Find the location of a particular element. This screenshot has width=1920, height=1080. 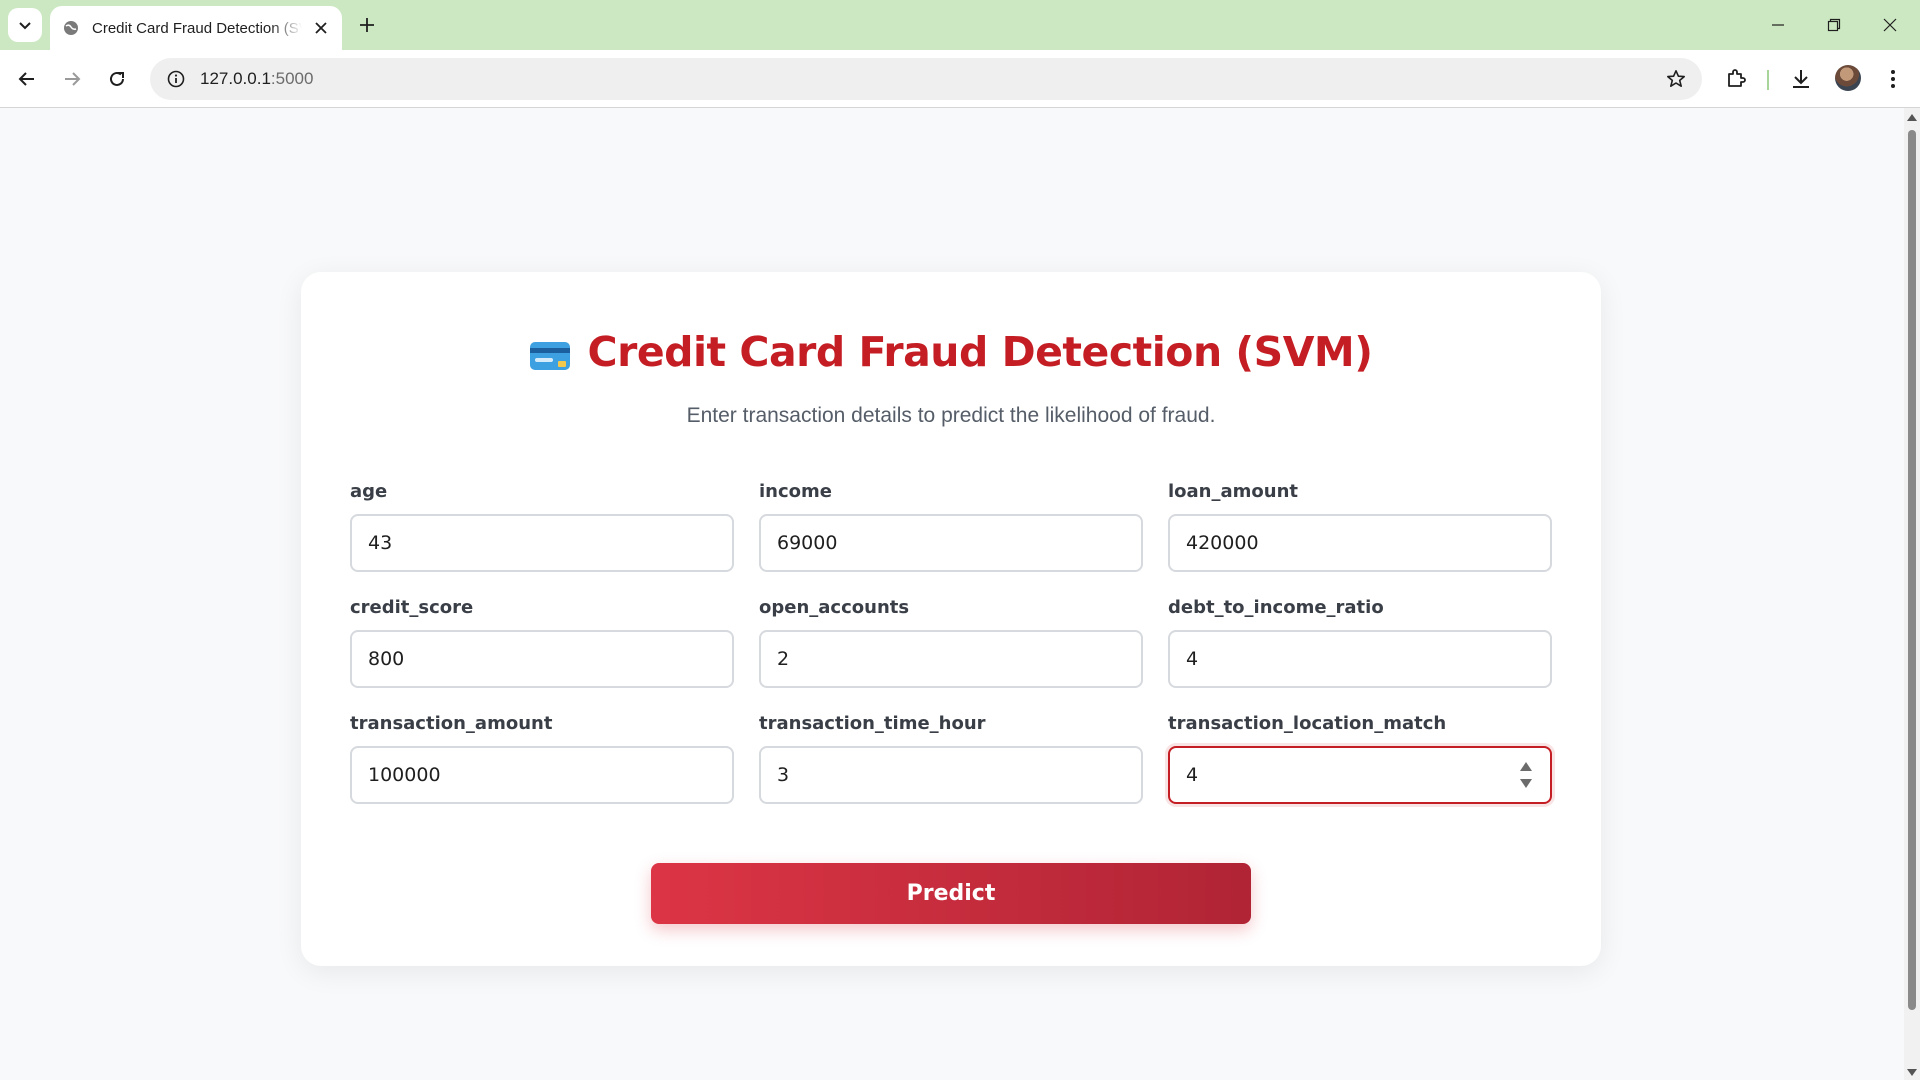

back-icon is located at coordinates (27, 79).